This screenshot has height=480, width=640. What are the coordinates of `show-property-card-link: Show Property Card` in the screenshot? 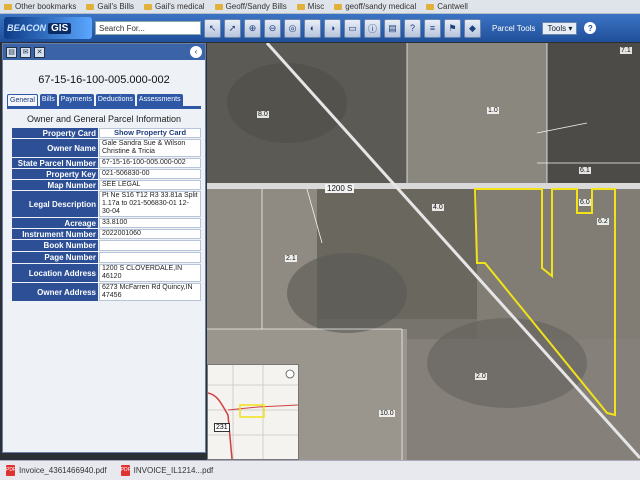 It's located at (150, 133).